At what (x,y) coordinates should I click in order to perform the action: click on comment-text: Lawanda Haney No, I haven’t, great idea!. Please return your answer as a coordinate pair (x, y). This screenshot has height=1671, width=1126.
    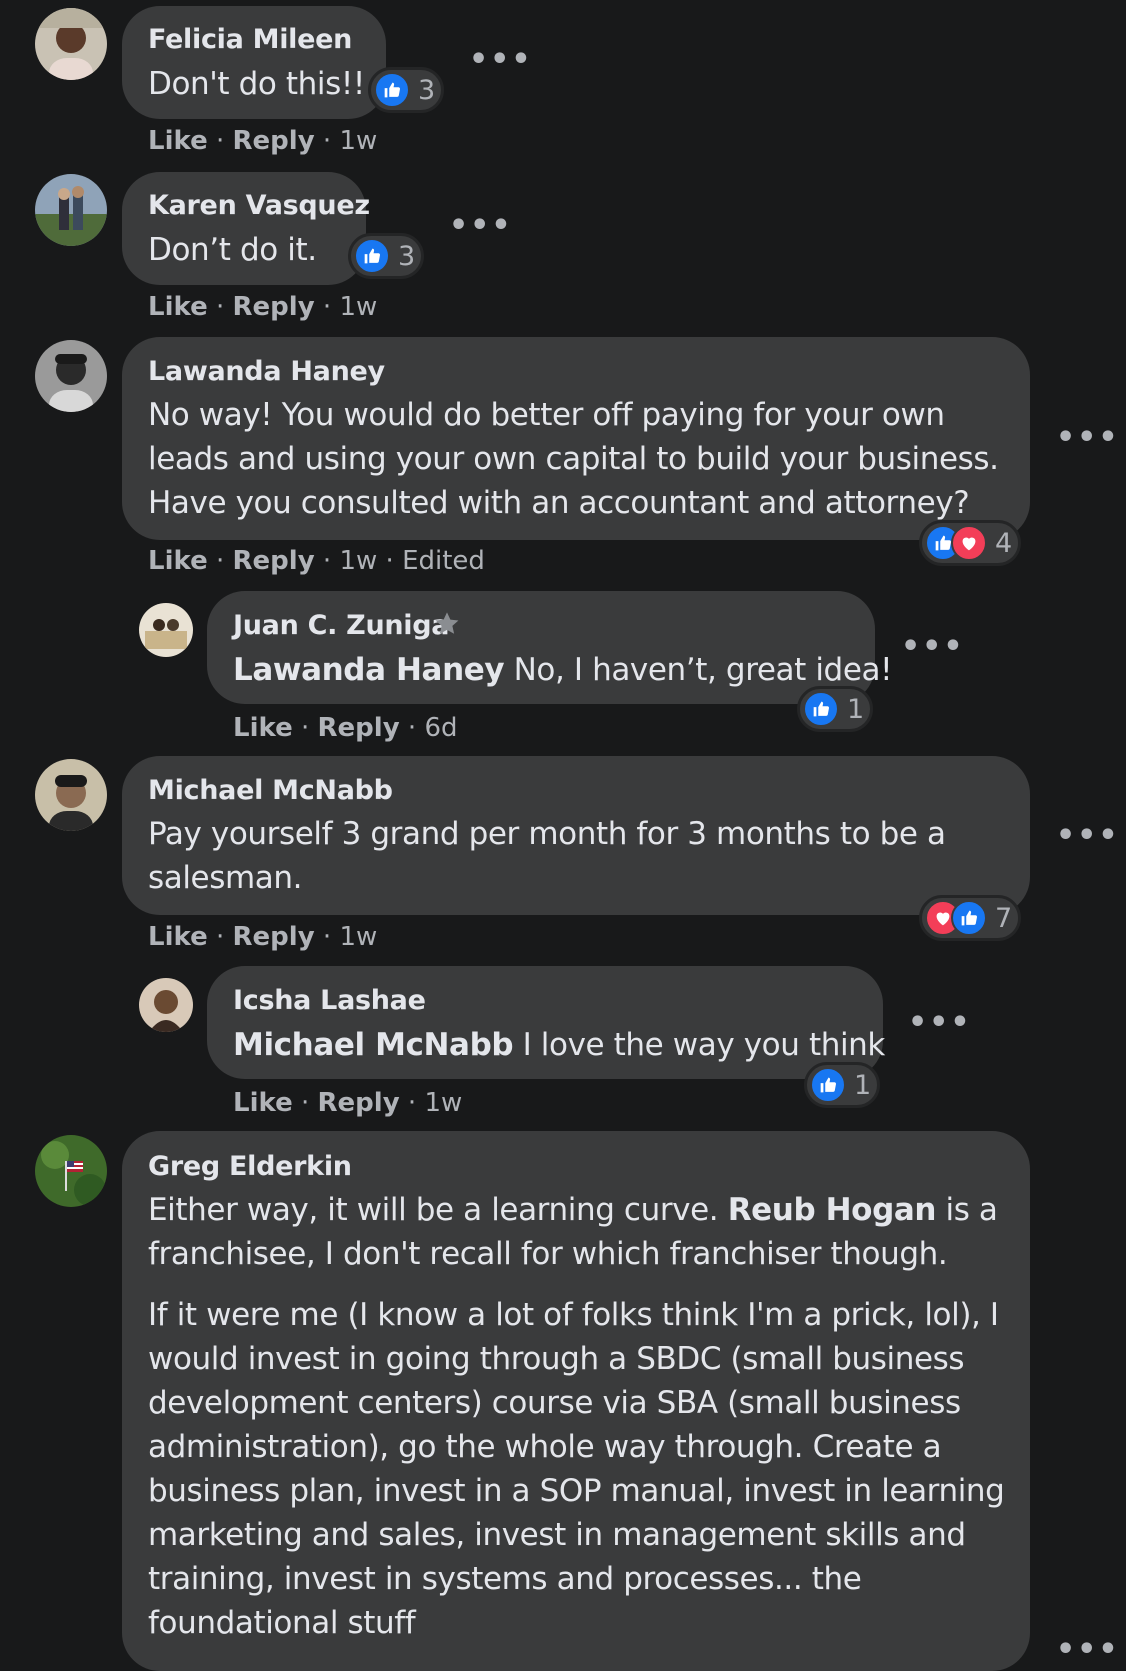
    Looking at the image, I should click on (563, 670).